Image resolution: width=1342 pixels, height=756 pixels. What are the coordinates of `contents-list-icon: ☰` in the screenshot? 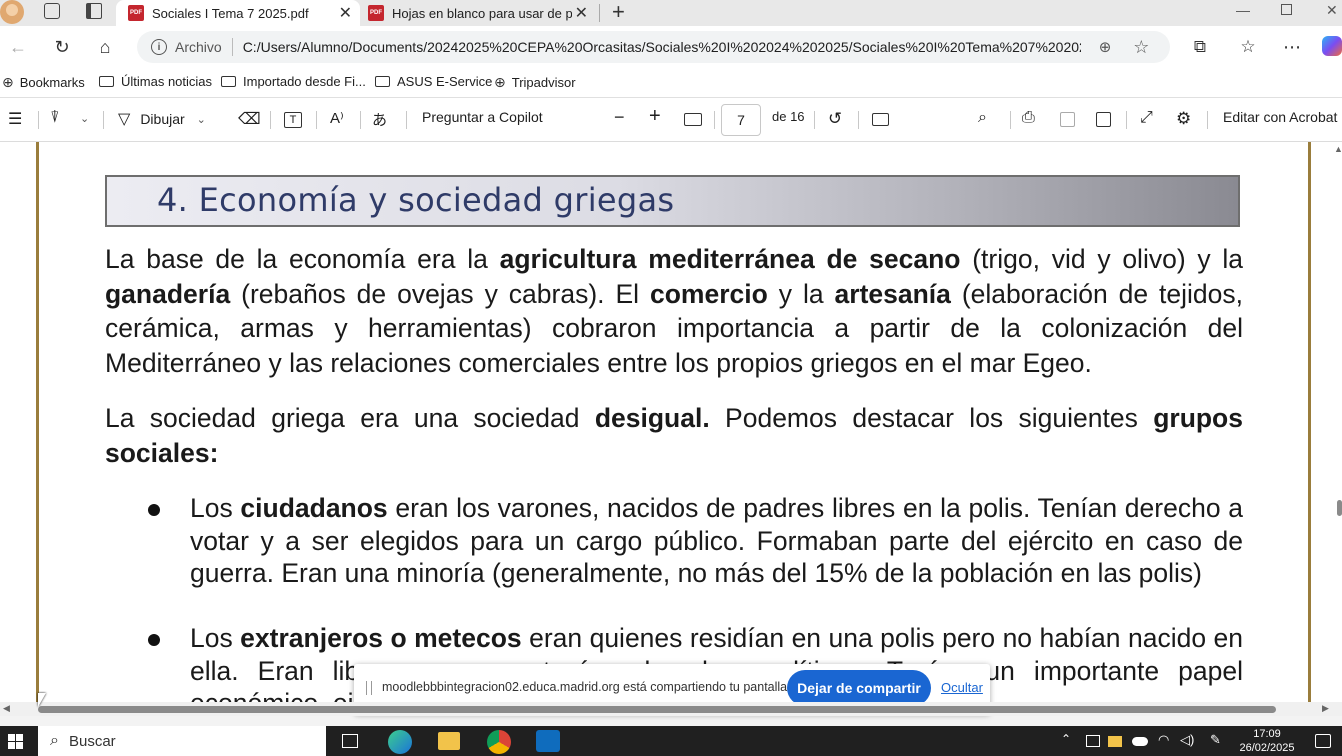 It's located at (15, 119).